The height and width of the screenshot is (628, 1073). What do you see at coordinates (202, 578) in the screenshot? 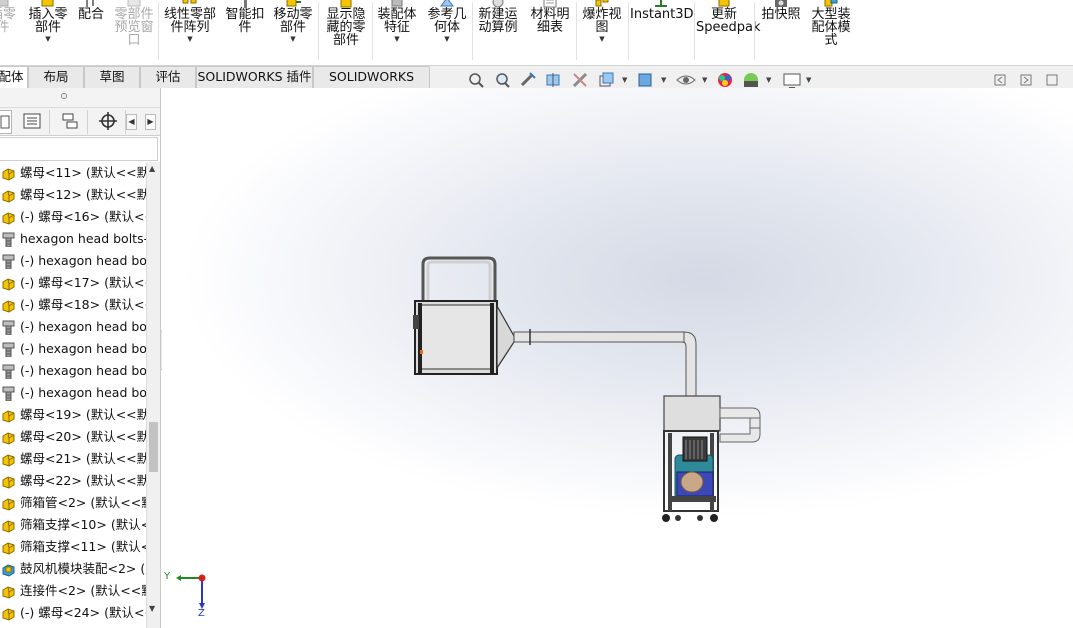
I see `triad-origin` at bounding box center [202, 578].